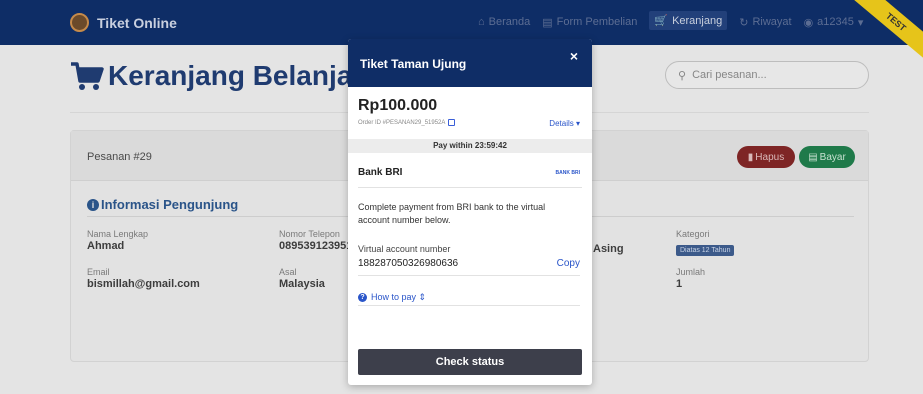 The width and height of the screenshot is (923, 394). I want to click on delete-button: ▮ Hapus, so click(766, 157).